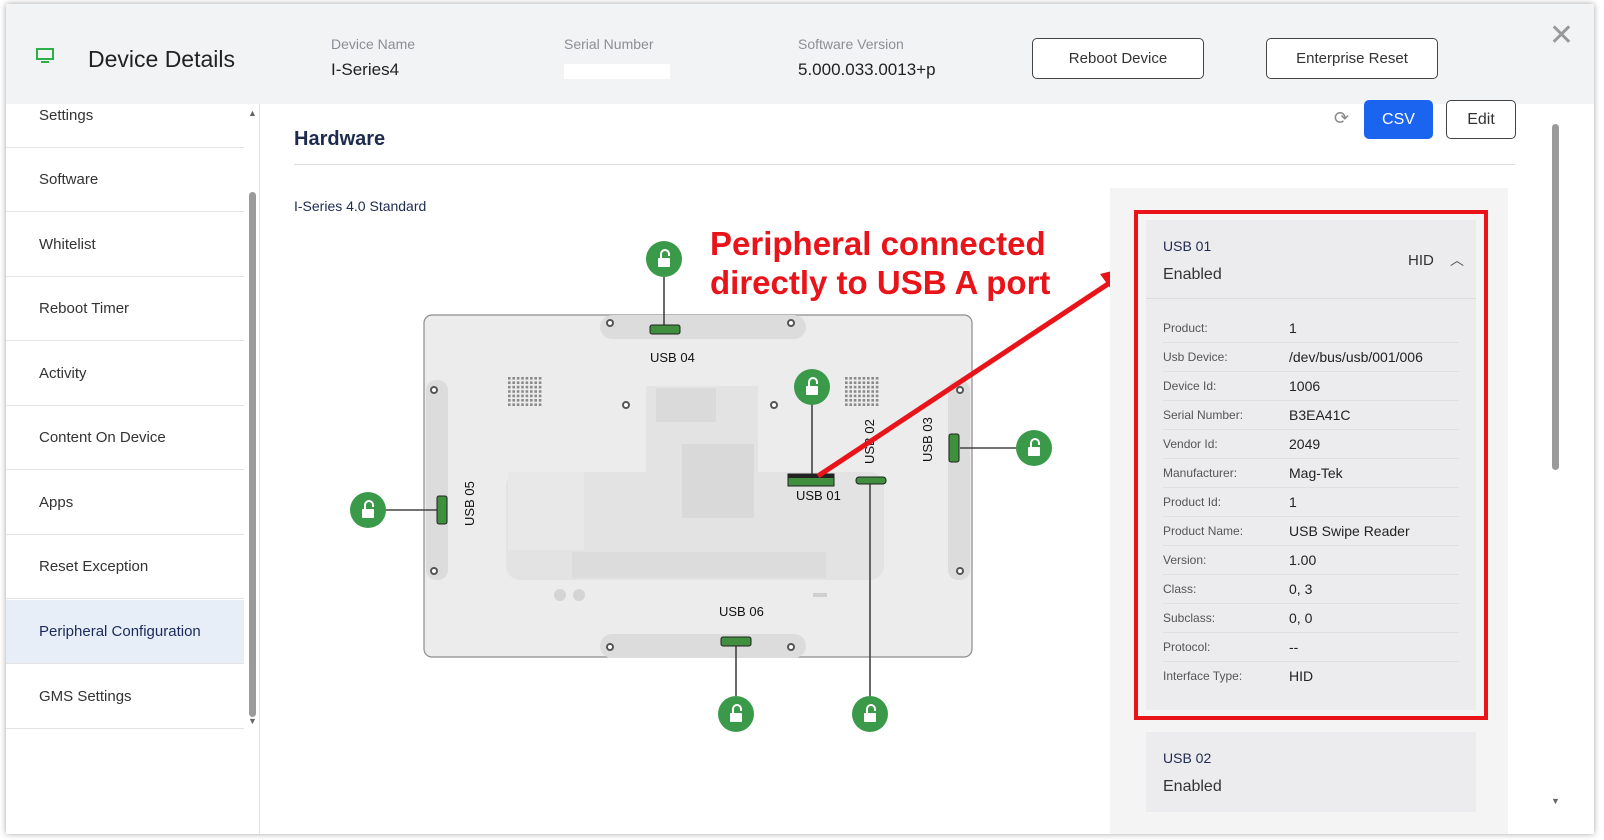  I want to click on reboot-device-button: Reboot Device, so click(1118, 58).